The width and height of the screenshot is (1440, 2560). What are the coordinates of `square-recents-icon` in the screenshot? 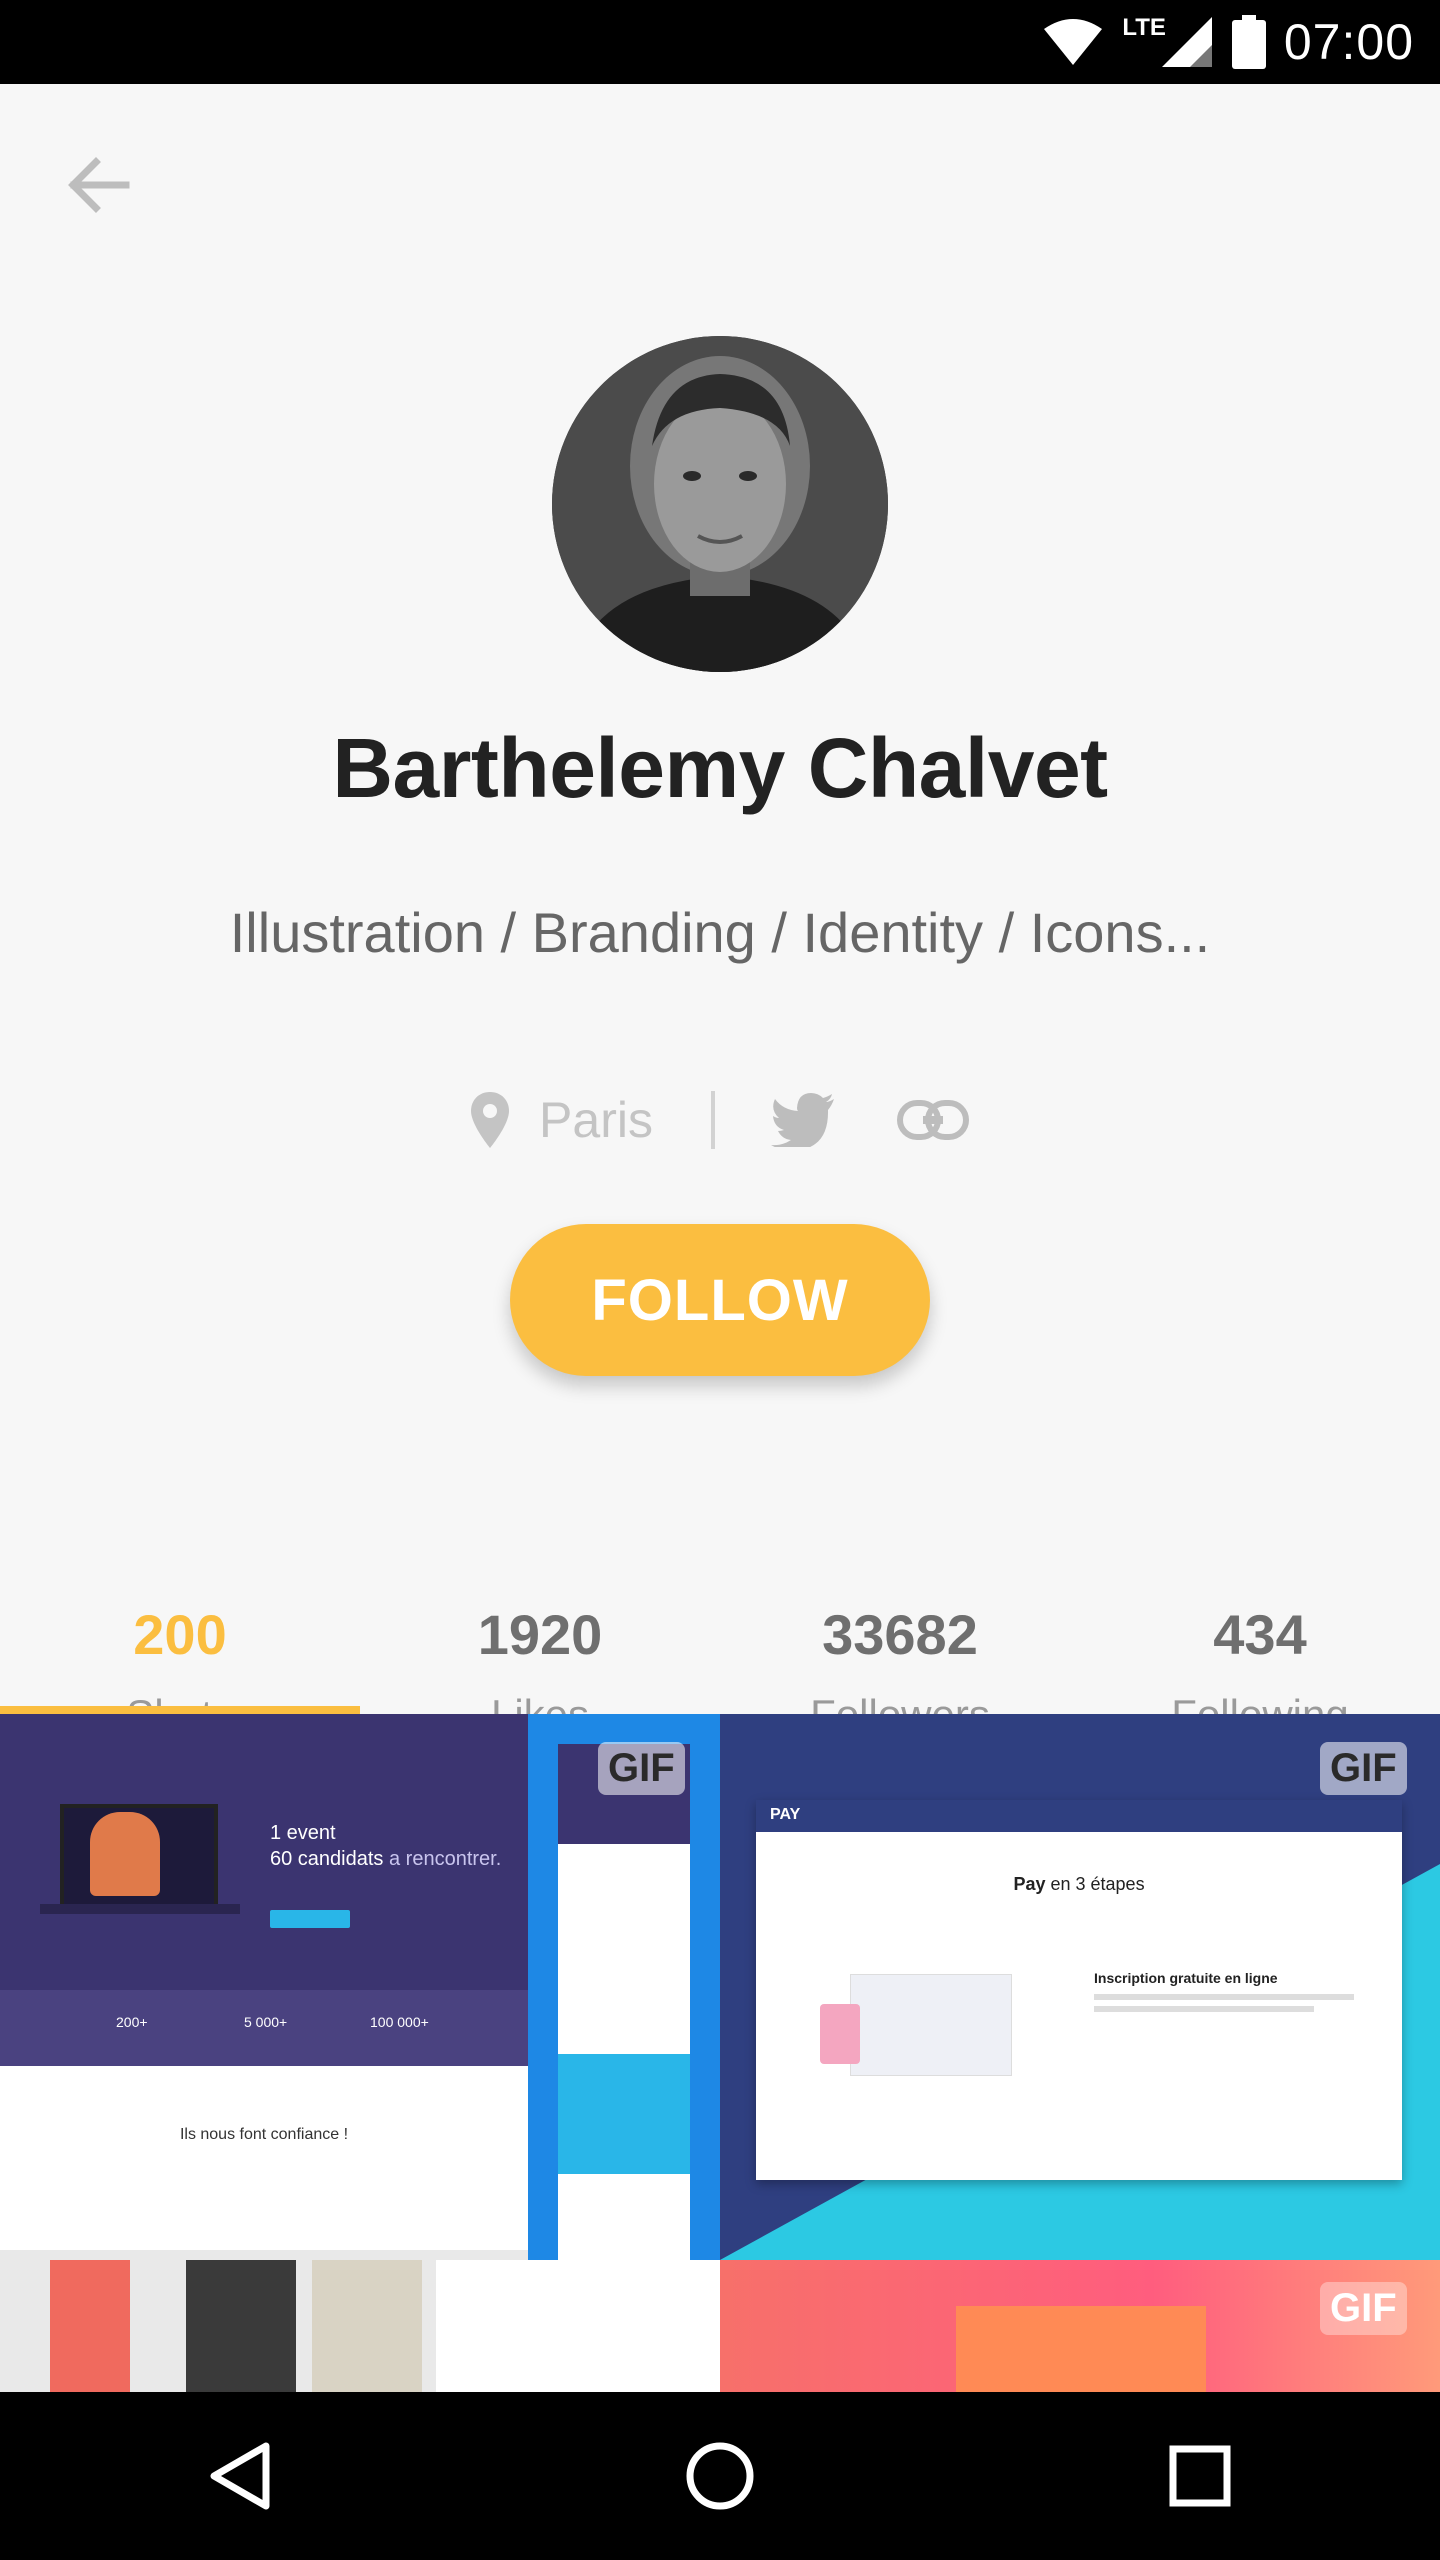 It's located at (1200, 2476).